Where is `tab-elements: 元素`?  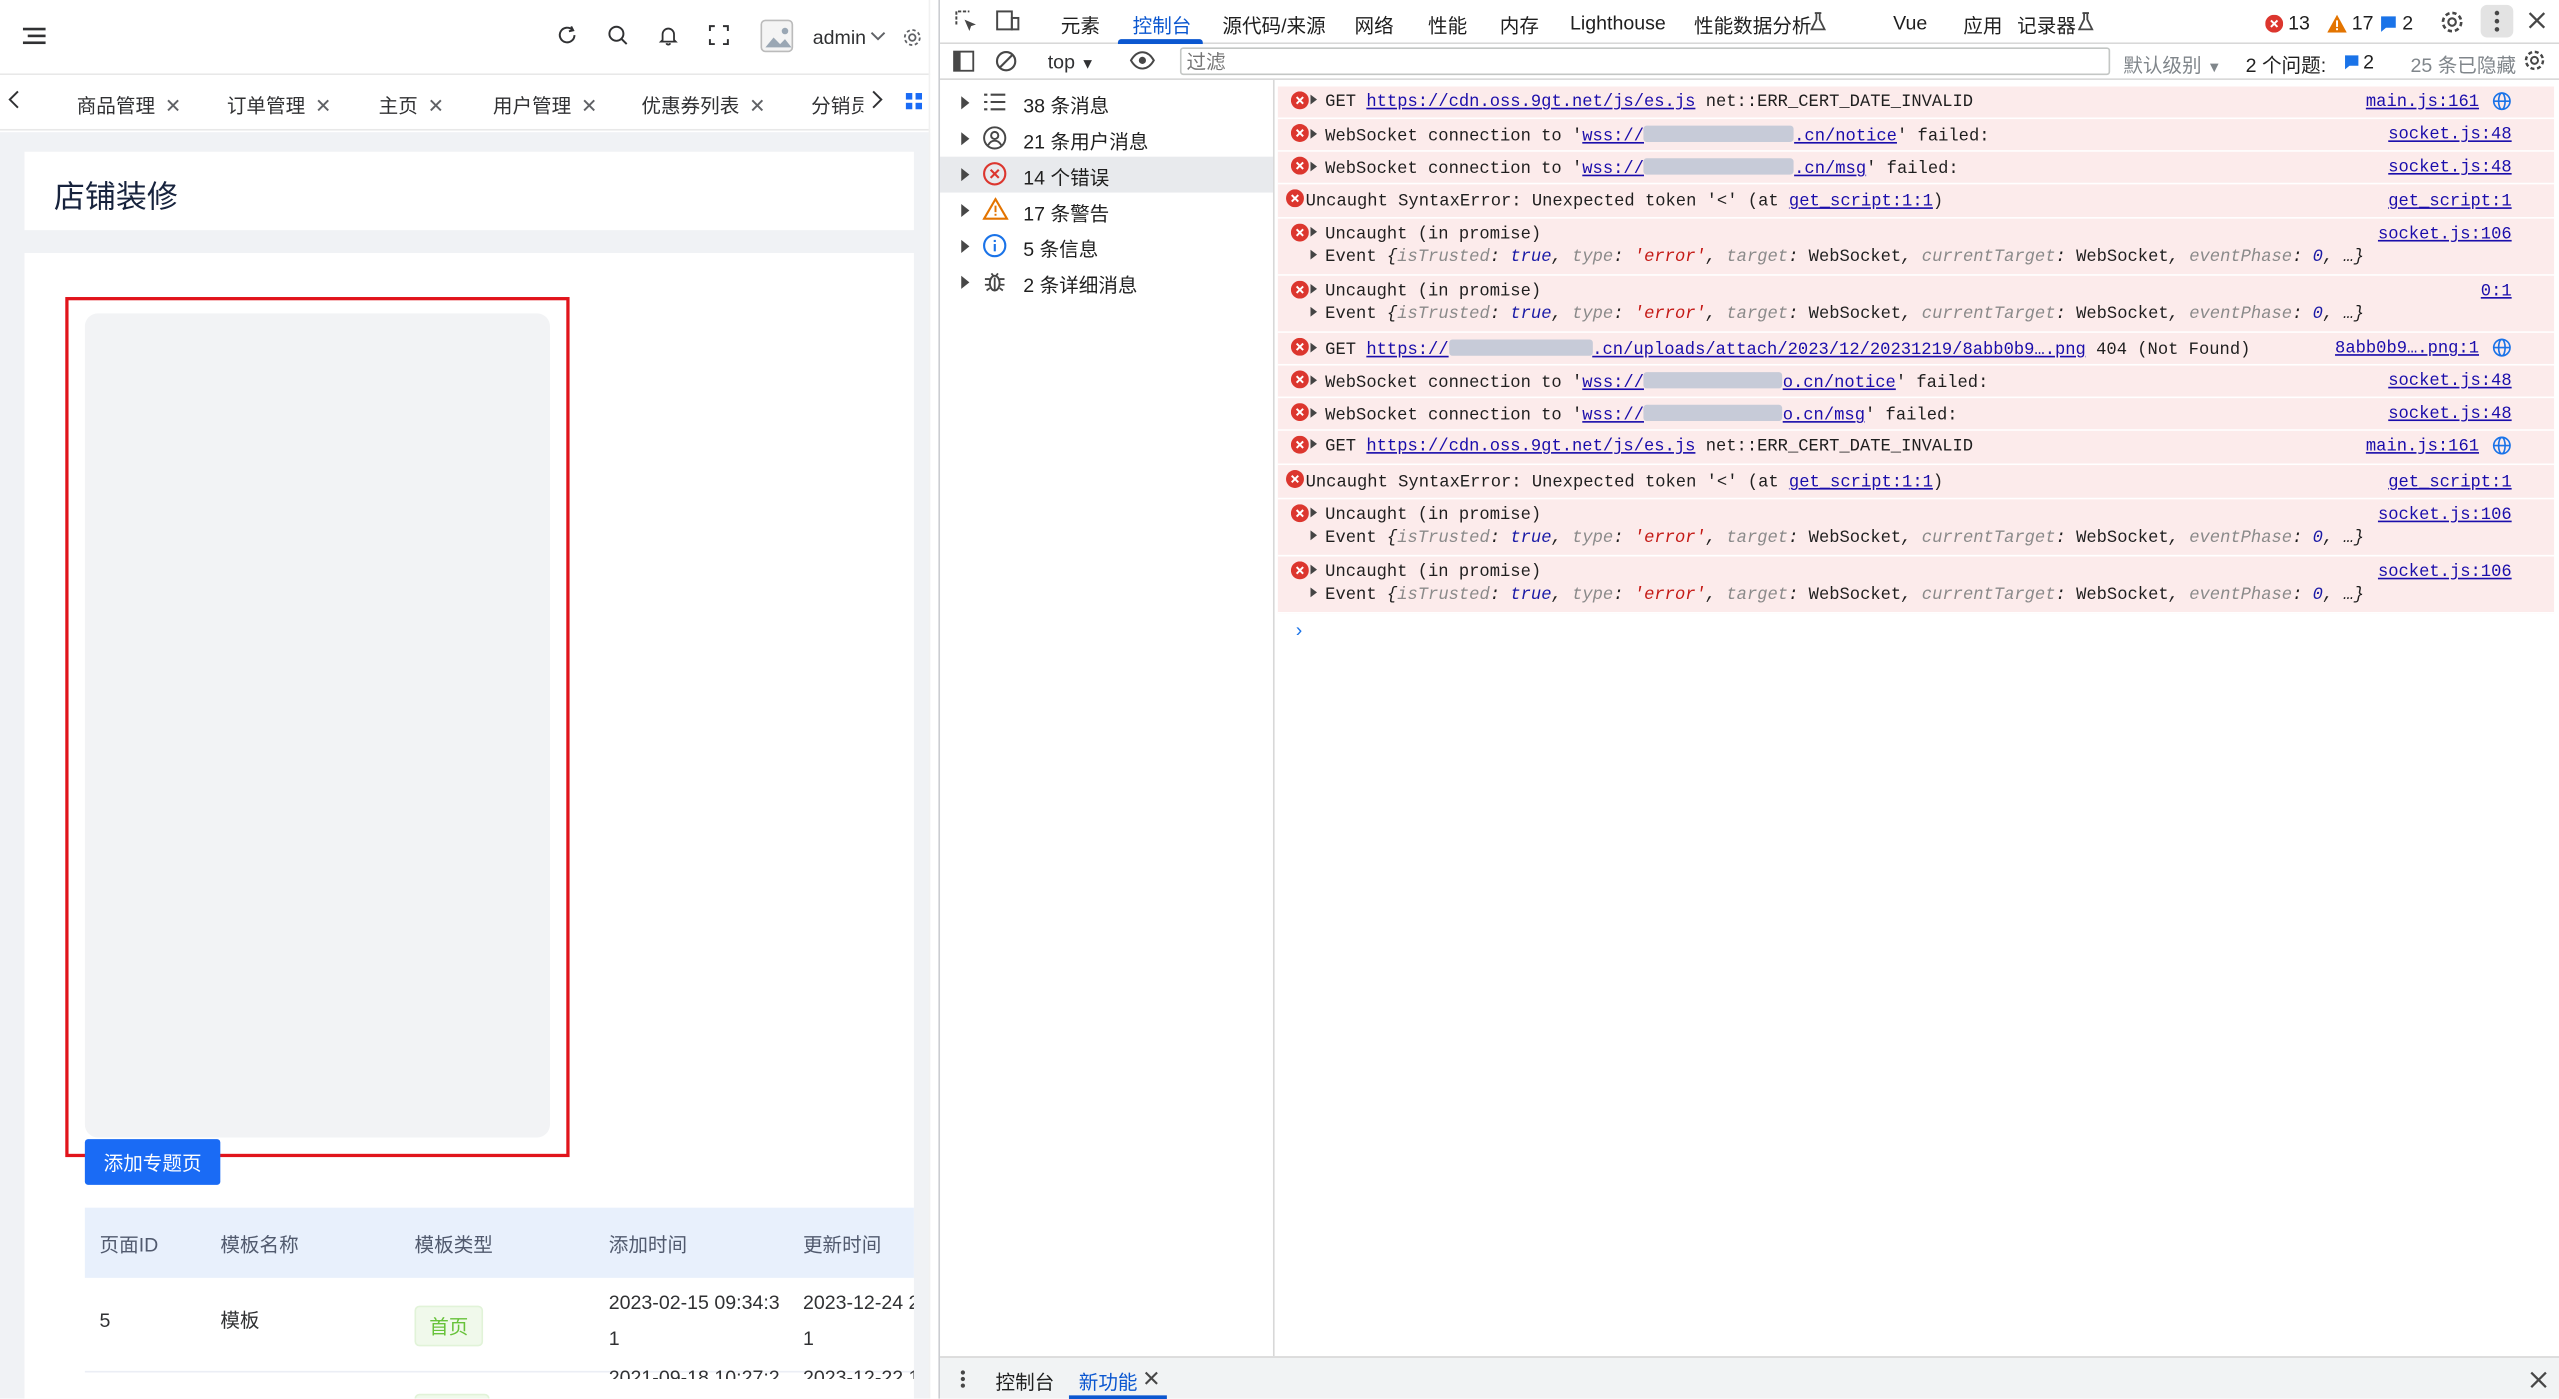
tab-elements: 元素 is located at coordinates (1080, 25).